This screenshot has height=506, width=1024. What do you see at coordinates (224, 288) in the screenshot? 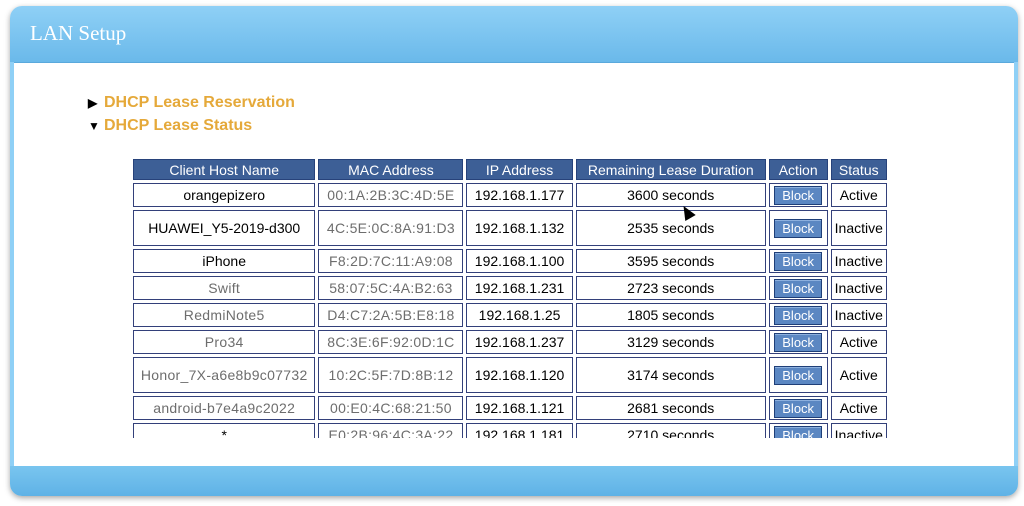
I see `cell-host: Swift` at bounding box center [224, 288].